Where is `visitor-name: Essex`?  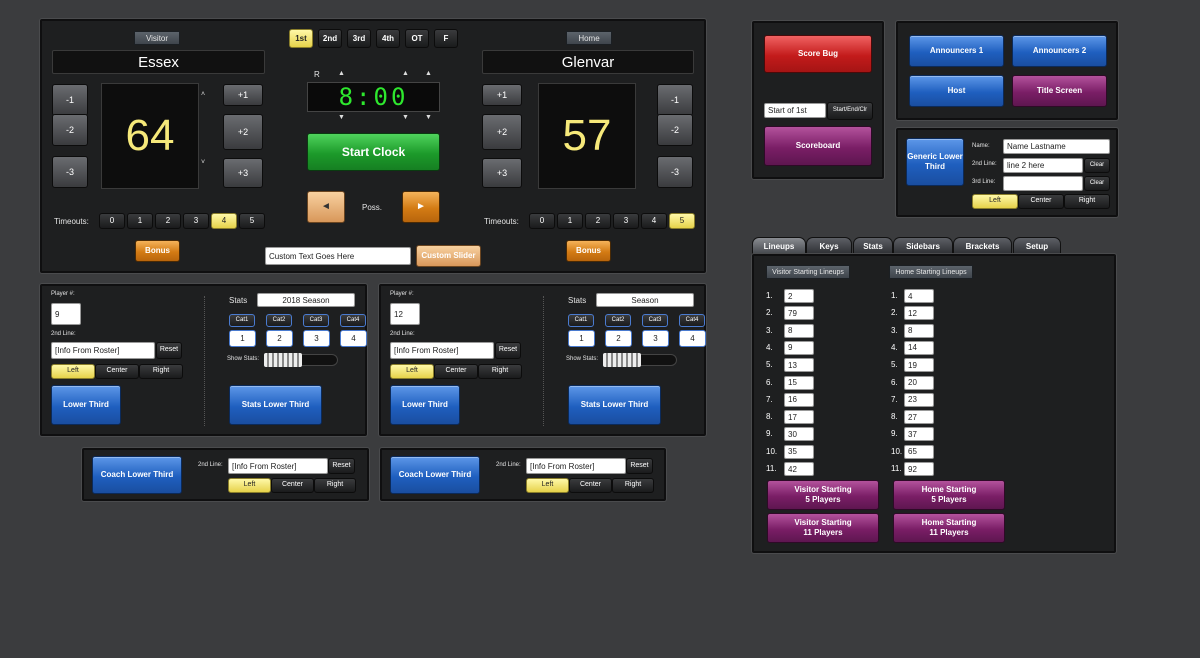 visitor-name: Essex is located at coordinates (158, 62).